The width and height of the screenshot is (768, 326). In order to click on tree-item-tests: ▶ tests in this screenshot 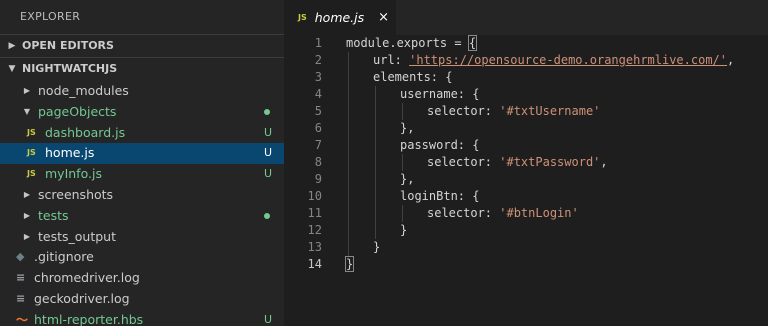, I will do `click(142, 216)`.